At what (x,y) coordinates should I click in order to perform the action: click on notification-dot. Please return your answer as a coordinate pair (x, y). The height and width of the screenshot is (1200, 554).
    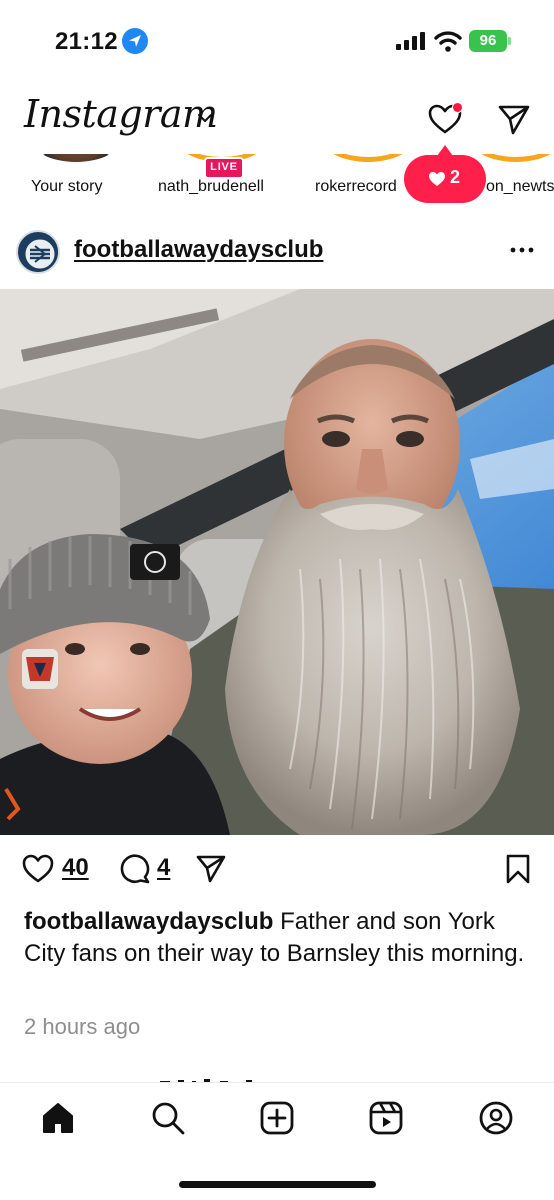
    Looking at the image, I should click on (457, 107).